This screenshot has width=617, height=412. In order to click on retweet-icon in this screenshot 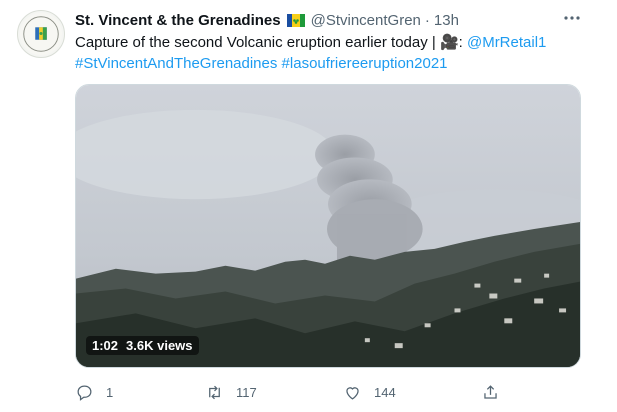, I will do `click(214, 392)`.